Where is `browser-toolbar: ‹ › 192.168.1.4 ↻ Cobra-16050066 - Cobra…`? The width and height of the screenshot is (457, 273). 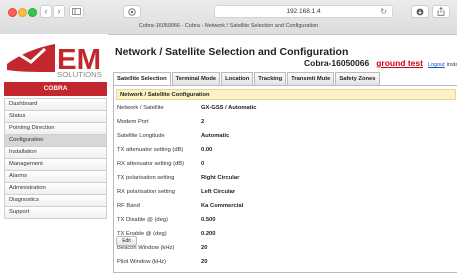 browser-toolbar: ‹ › 192.168.1.4 ↻ Cobra-16050066 - Cobra… is located at coordinates (228, 17).